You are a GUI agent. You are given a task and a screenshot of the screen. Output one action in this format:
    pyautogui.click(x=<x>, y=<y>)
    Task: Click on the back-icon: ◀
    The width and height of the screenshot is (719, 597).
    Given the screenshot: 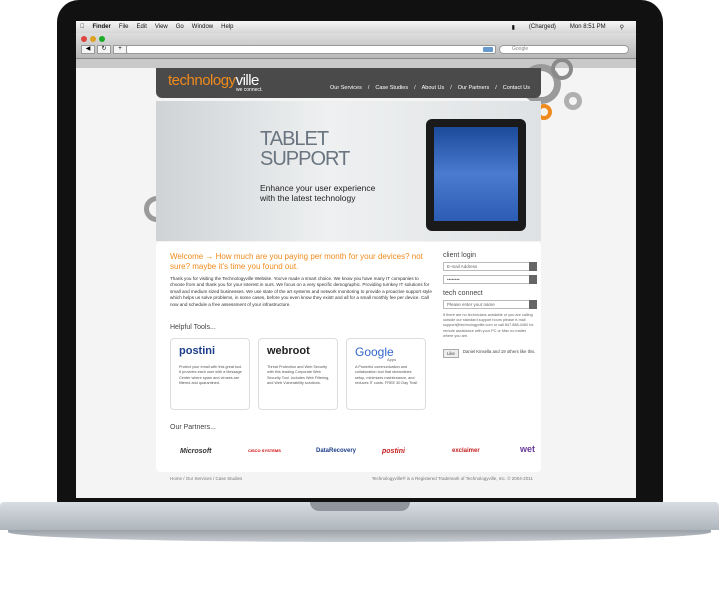 What is the action you would take?
    pyautogui.click(x=88, y=49)
    